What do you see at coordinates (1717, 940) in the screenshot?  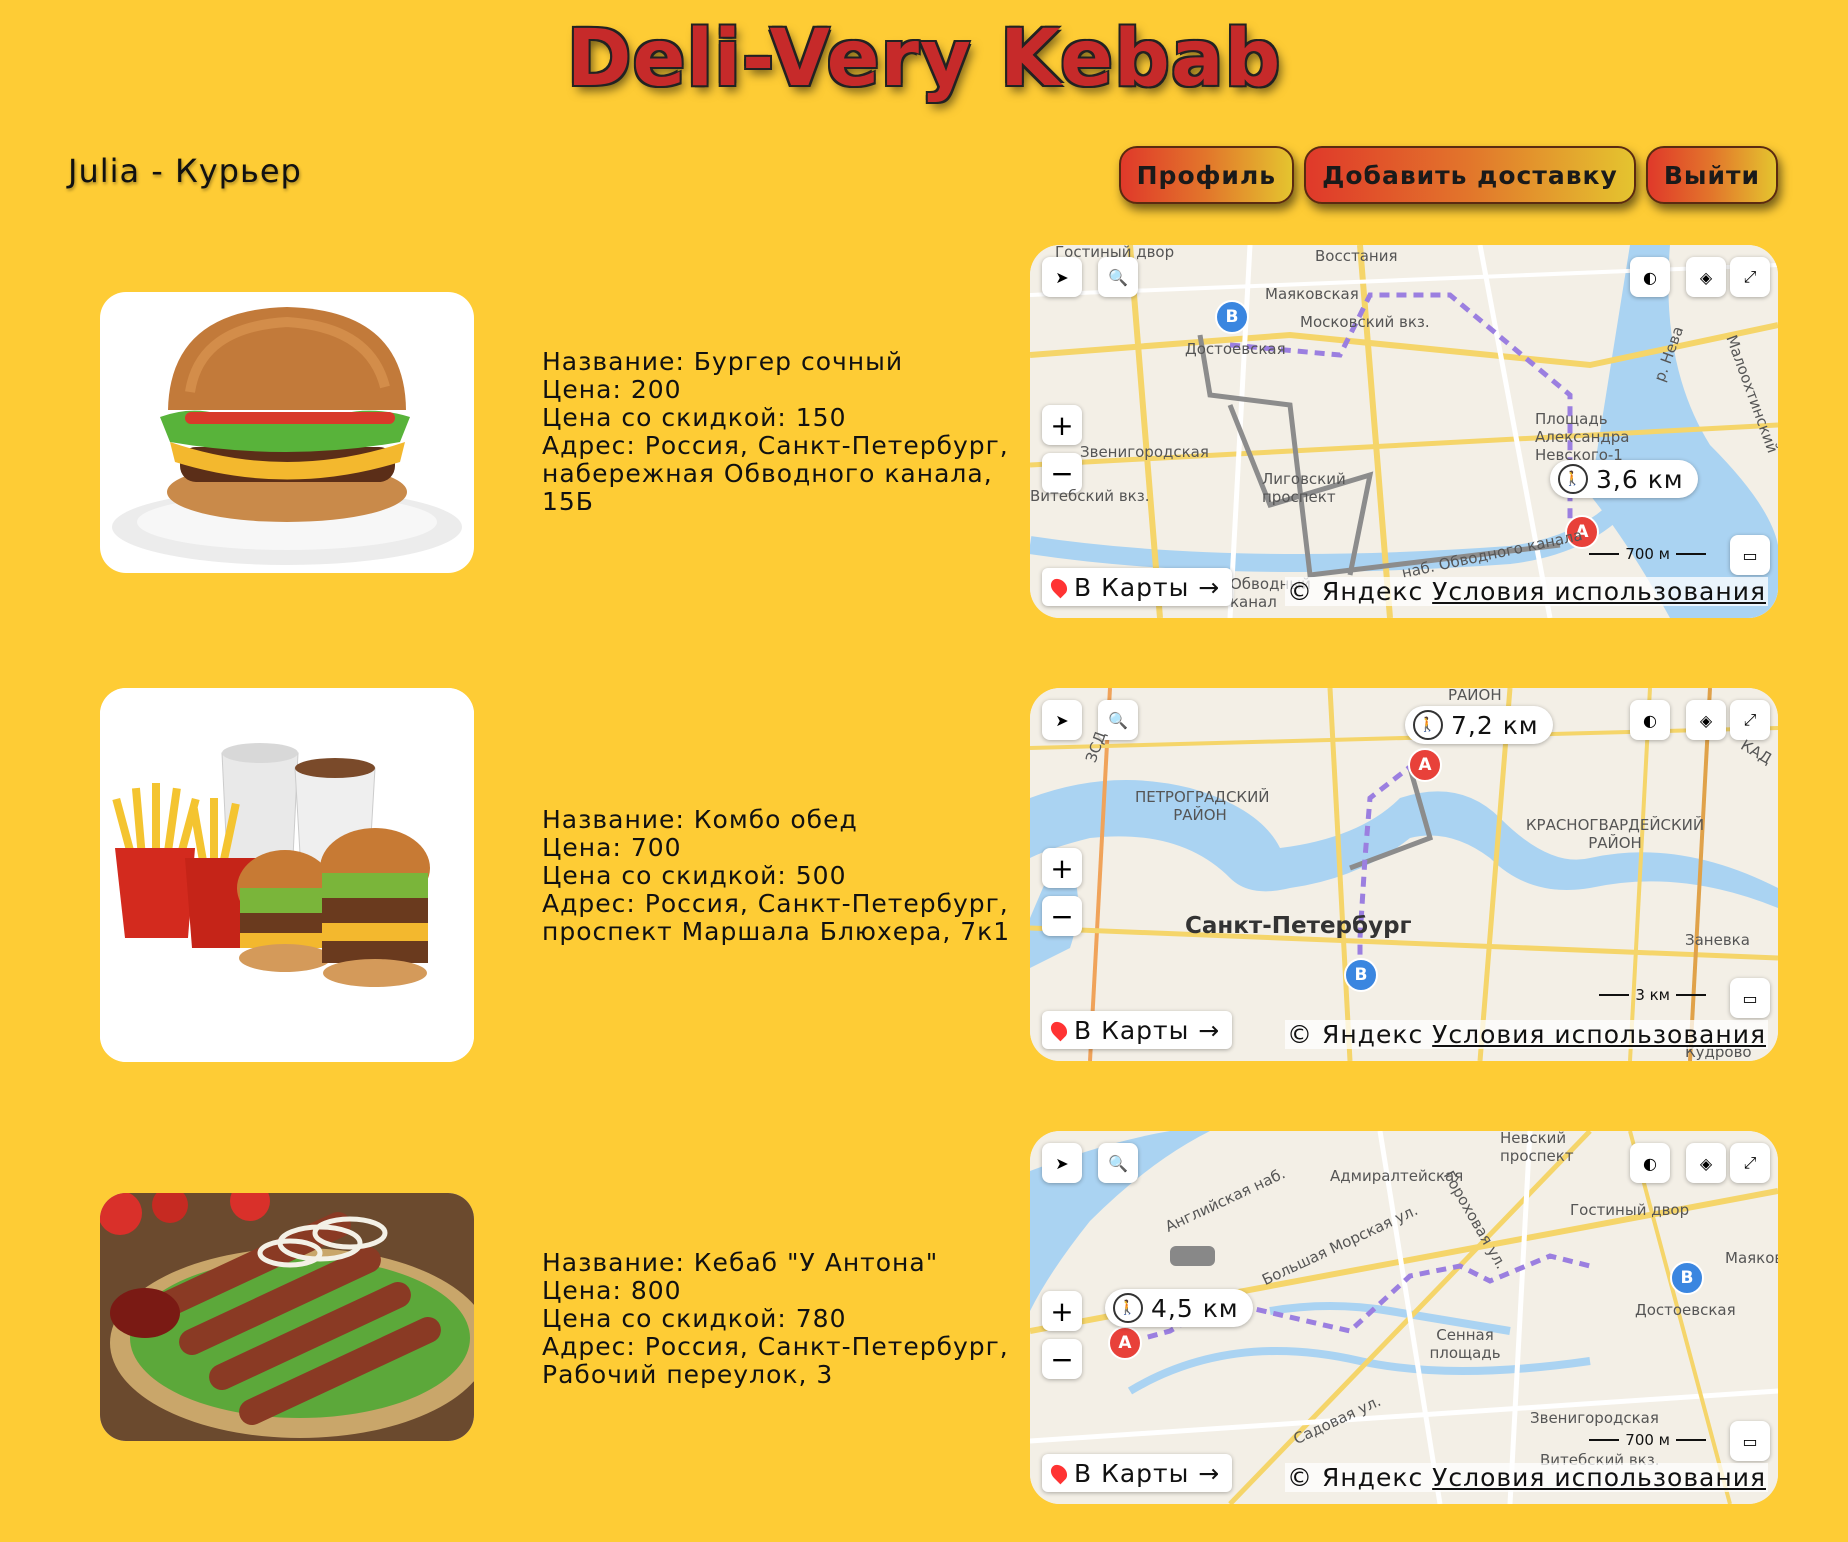 I see `map-label: Заневка` at bounding box center [1717, 940].